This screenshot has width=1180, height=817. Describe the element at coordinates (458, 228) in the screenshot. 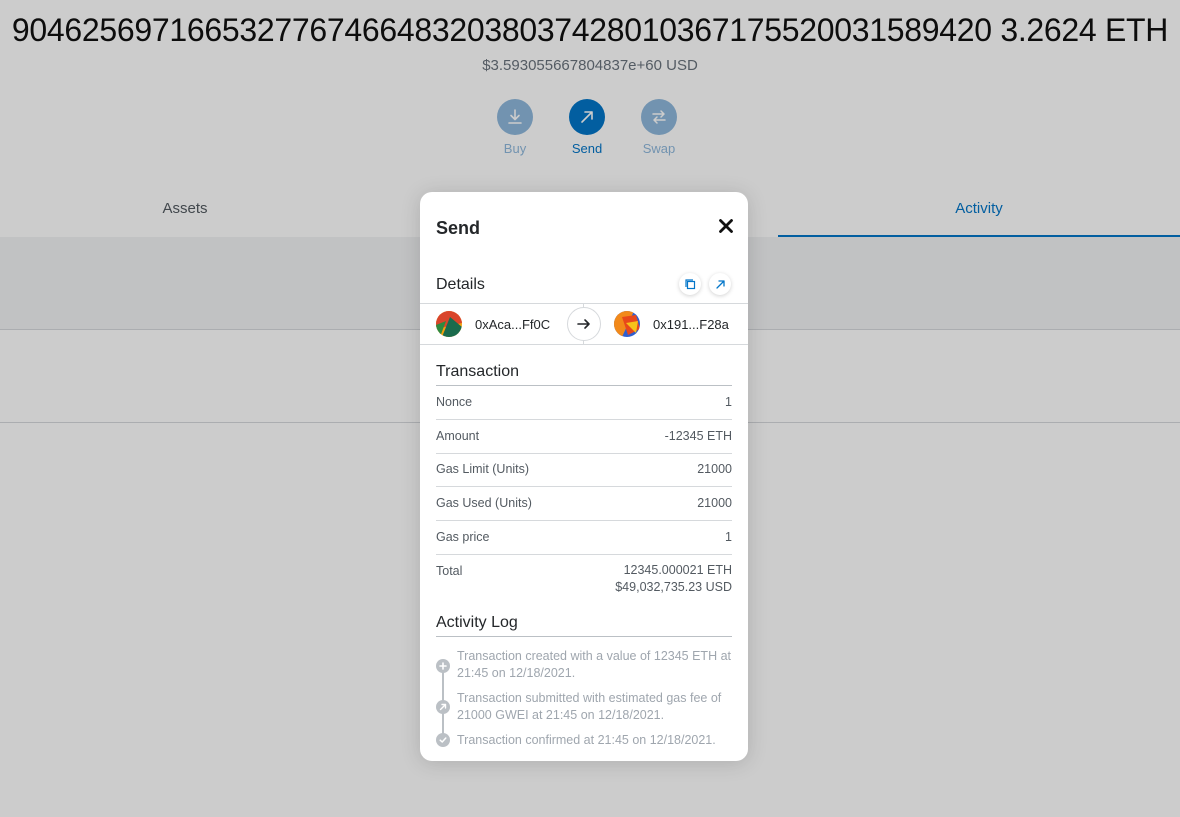

I see `modal-title: Send` at that location.